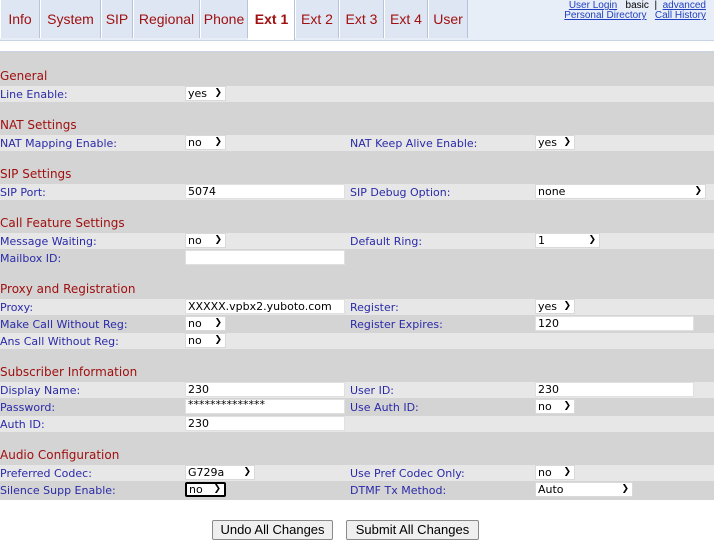 The height and width of the screenshot is (541, 714). I want to click on make-call-without-reg-label: Make Call Without Reg:, so click(64, 324).